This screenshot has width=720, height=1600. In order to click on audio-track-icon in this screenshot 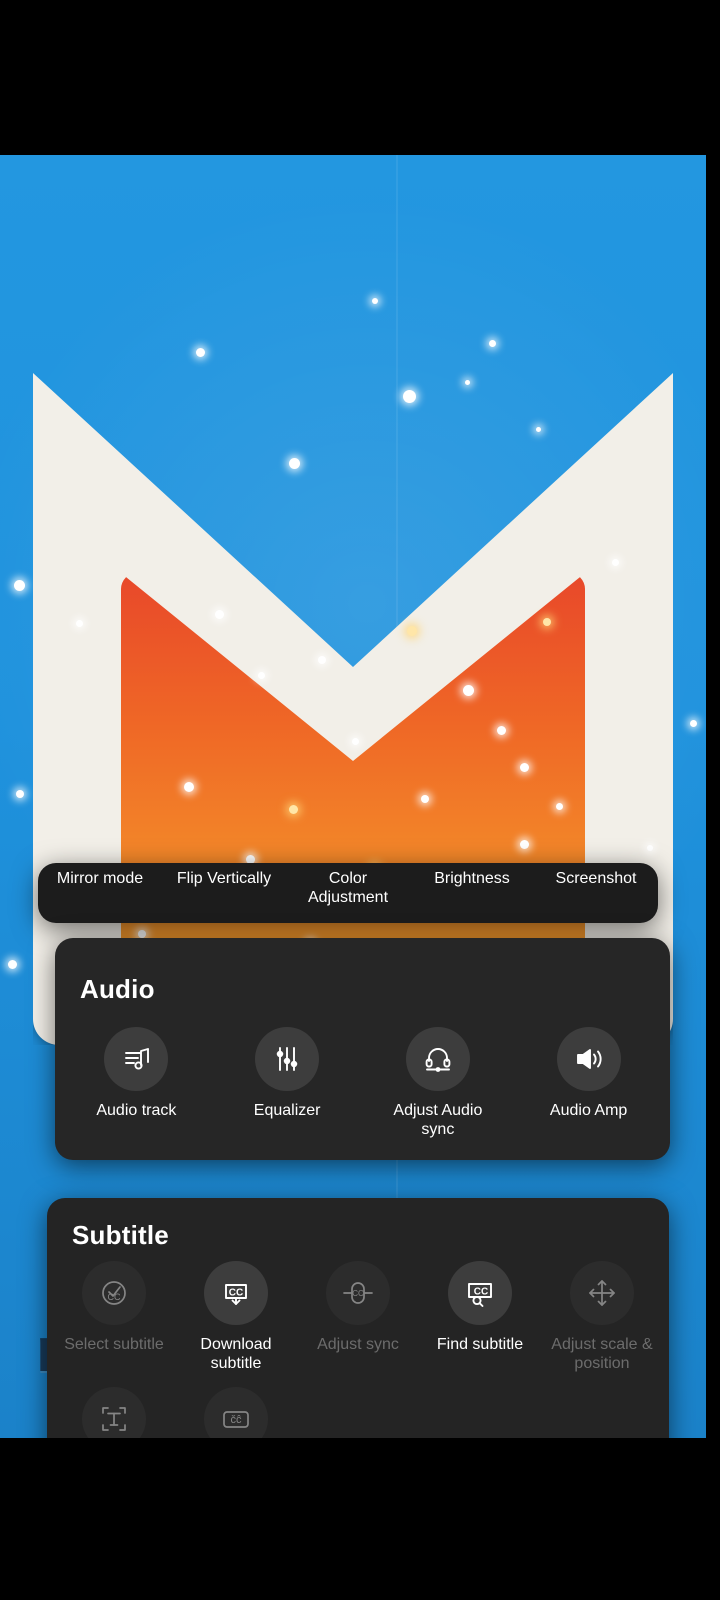, I will do `click(136, 1059)`.